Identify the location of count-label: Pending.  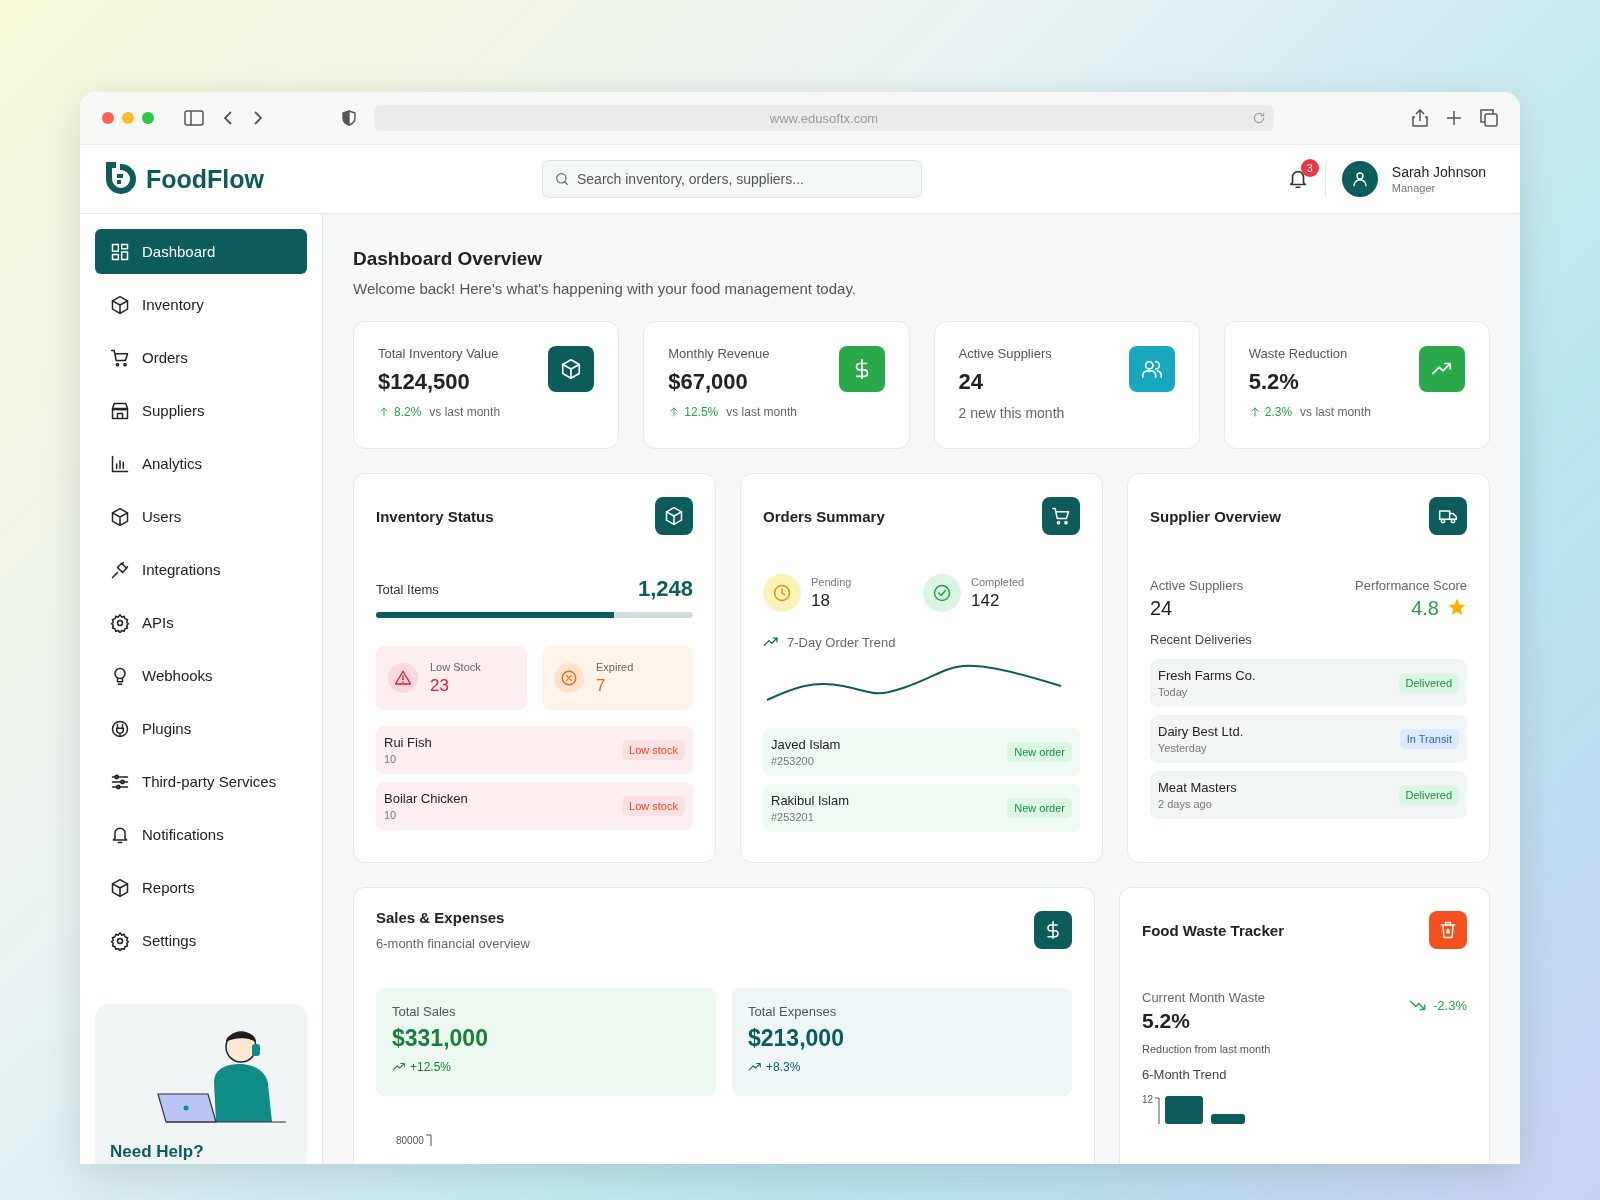
(831, 581).